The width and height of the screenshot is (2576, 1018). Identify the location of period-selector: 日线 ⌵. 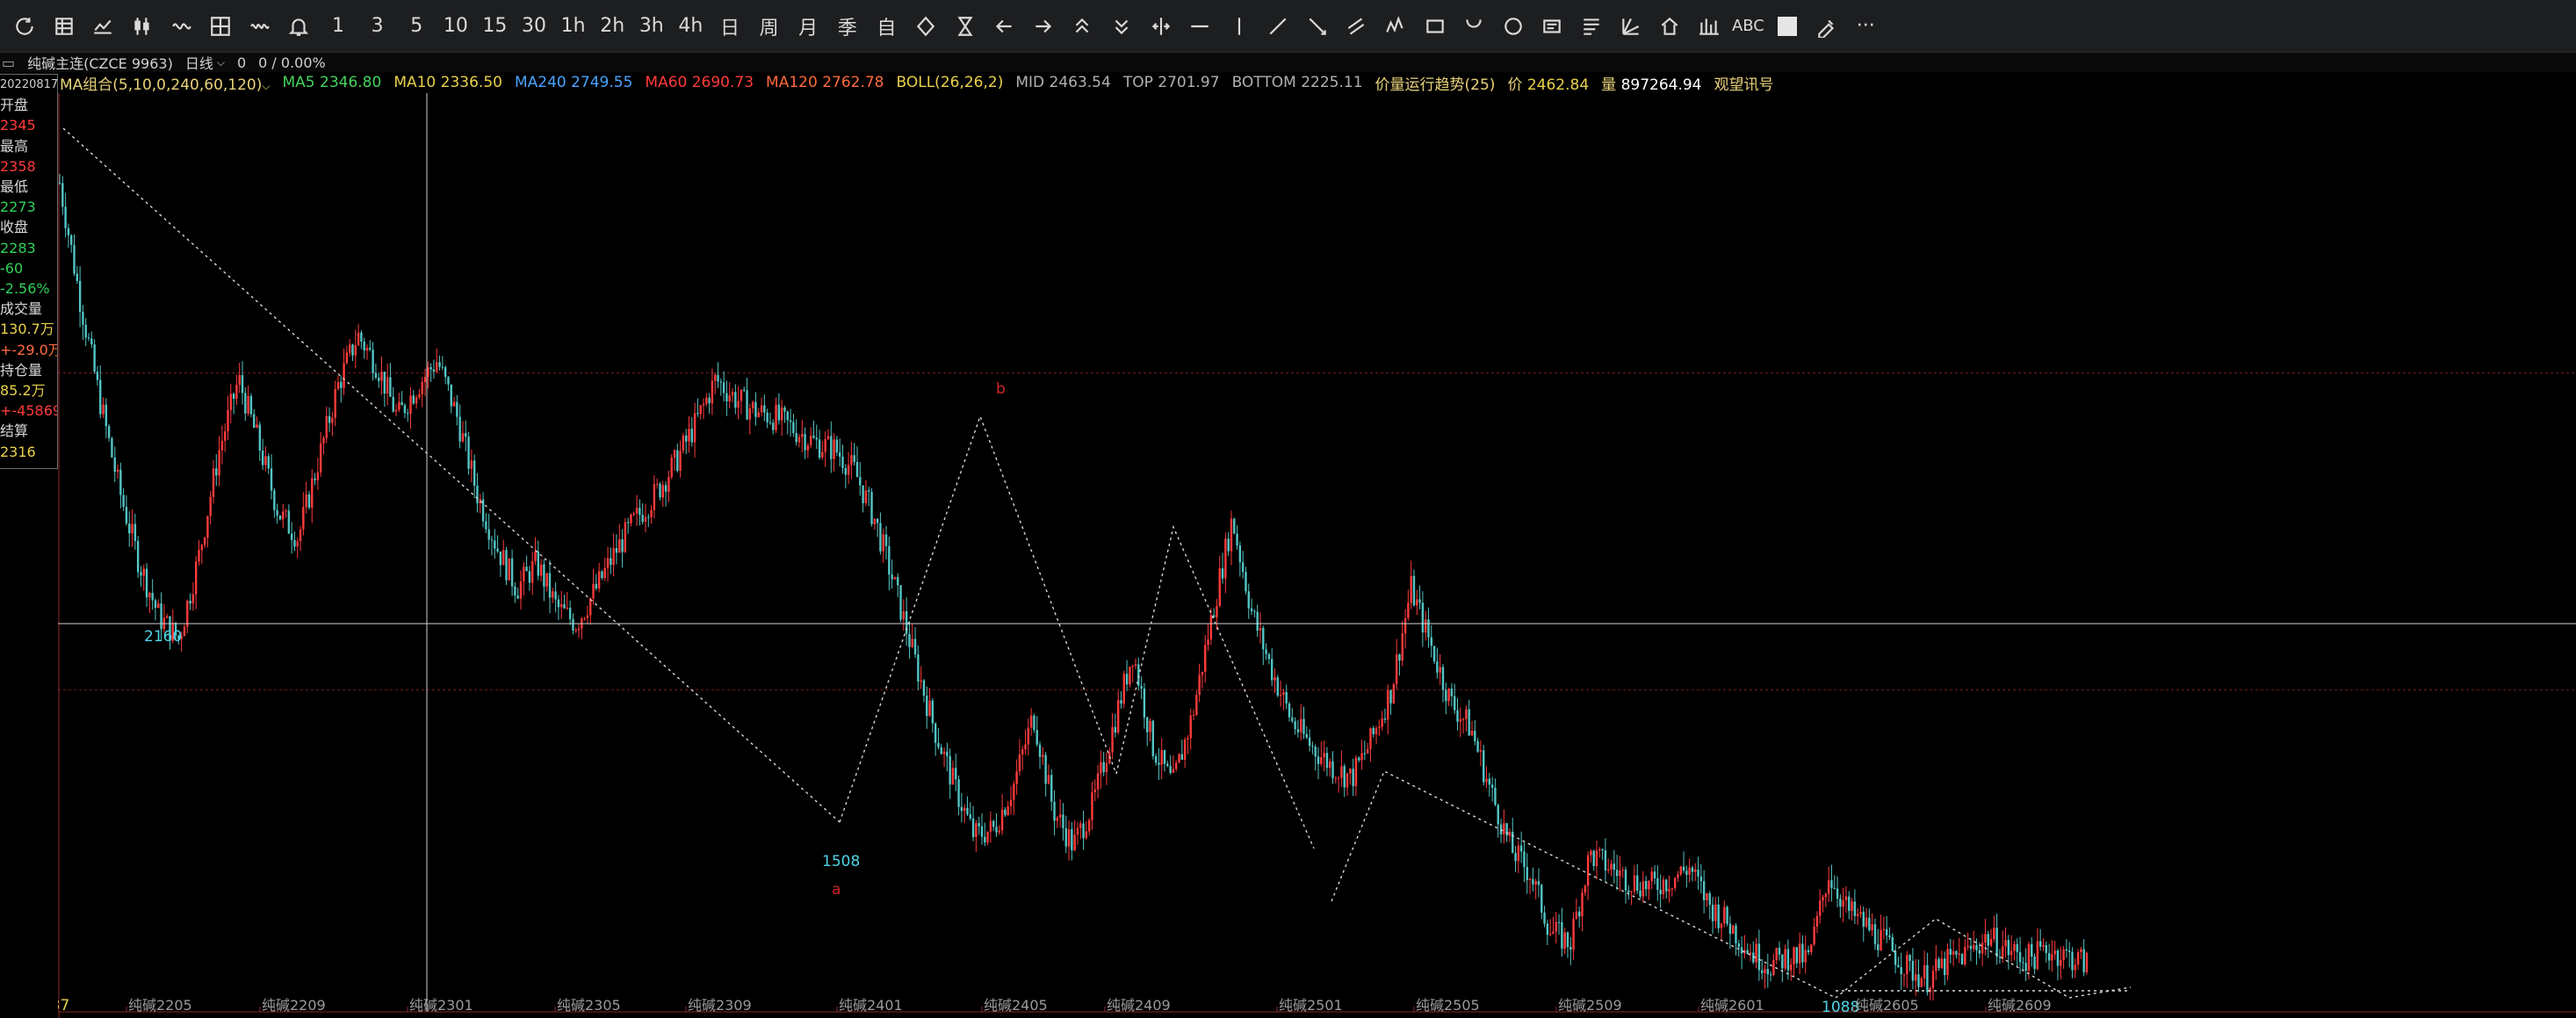
(205, 62).